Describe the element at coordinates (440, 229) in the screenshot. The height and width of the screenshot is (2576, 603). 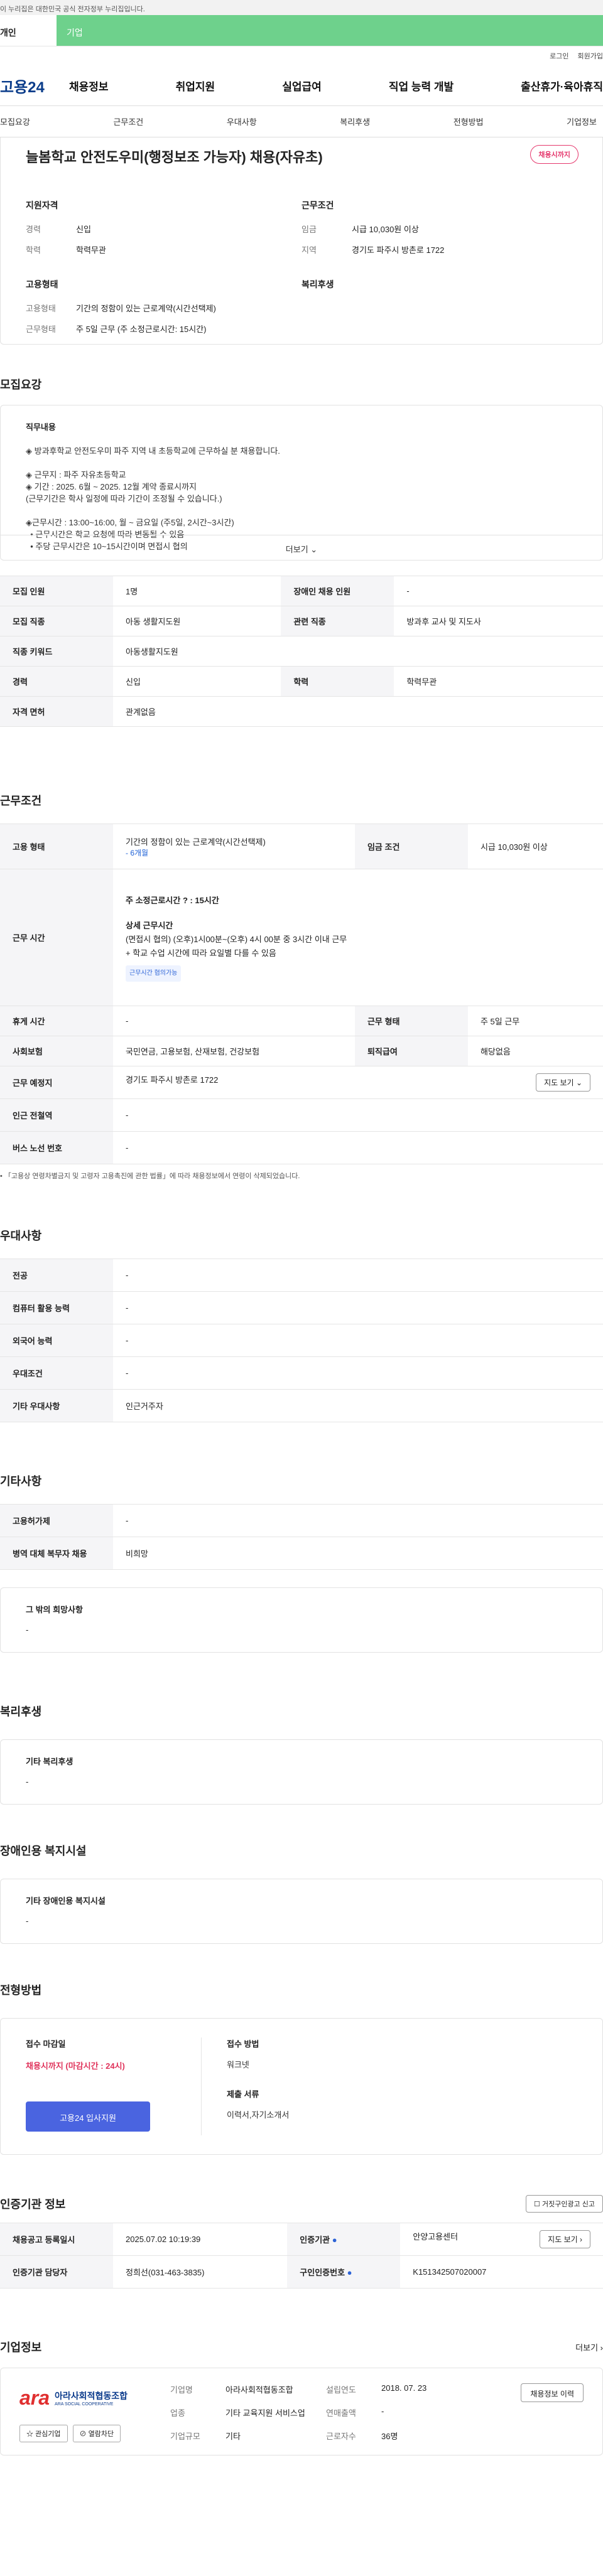
I see `cond-wage: 임금 시급 10,030원 이상` at that location.